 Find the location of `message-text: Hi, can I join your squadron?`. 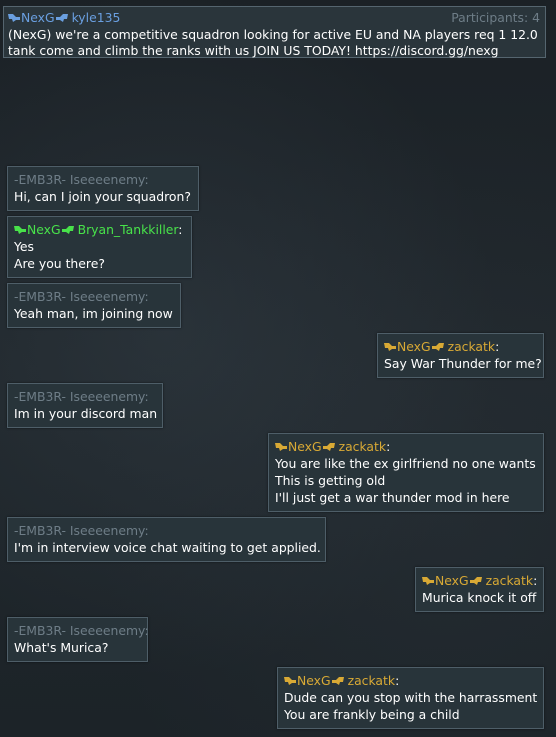

message-text: Hi, can I join your squadron? is located at coordinates (102, 196).